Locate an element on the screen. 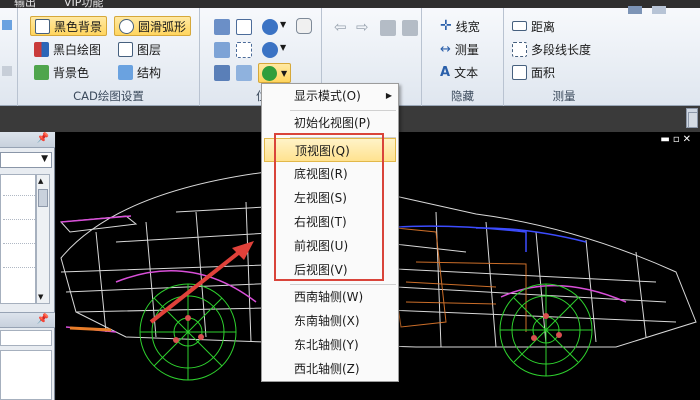 This screenshot has width=700, height=400. init-view-label: 初始化视图(P) is located at coordinates (332, 123).